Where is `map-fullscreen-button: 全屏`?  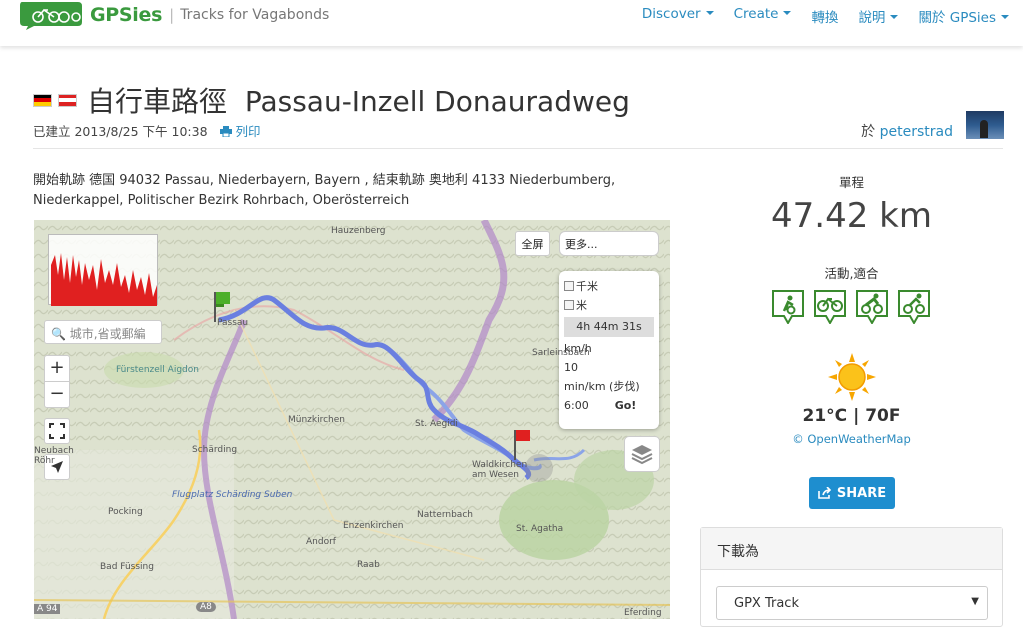
map-fullscreen-button: 全屏 is located at coordinates (532, 243).